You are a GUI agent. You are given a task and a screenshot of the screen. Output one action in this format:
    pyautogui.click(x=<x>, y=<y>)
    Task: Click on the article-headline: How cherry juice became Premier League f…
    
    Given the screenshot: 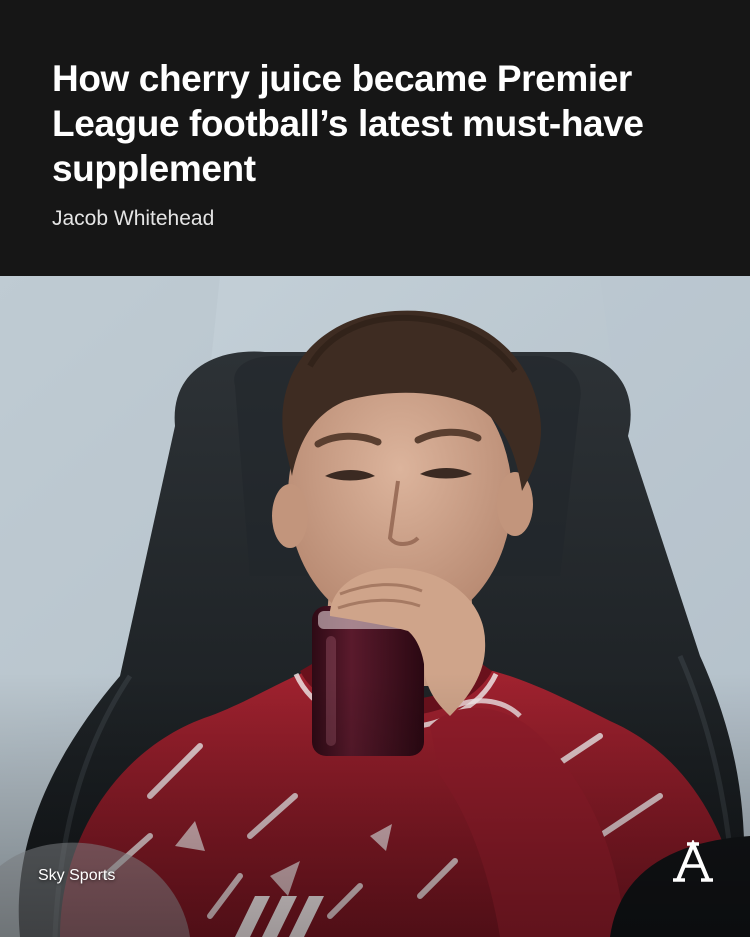 What is the action you would take?
    pyautogui.click(x=382, y=123)
    